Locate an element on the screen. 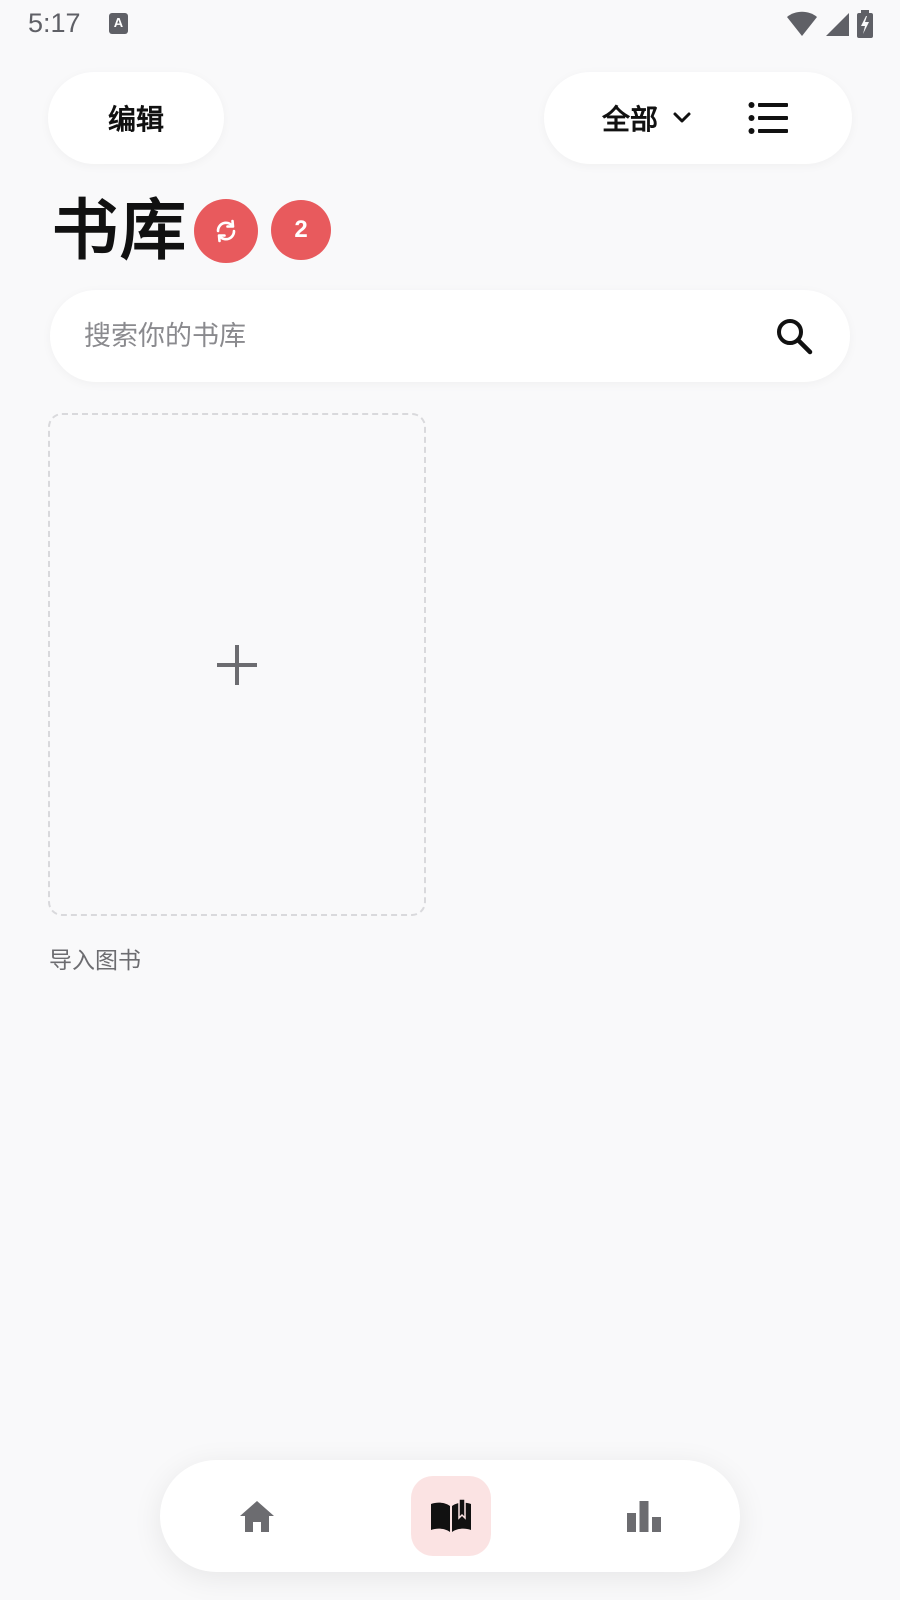  chevron-down-icon is located at coordinates (682, 117).